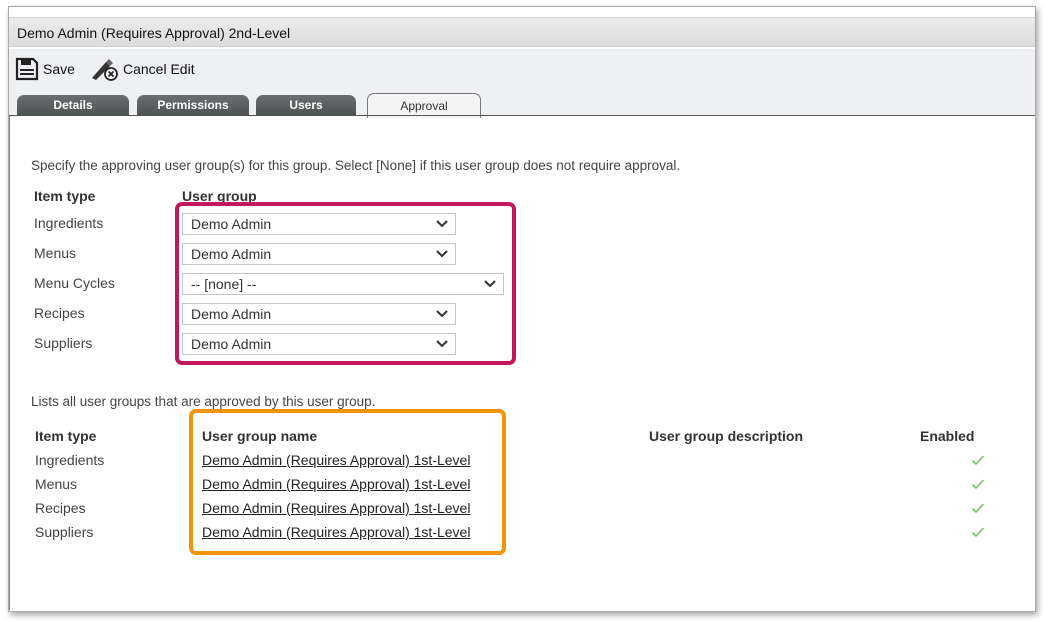 This screenshot has height=621, width=1044. What do you see at coordinates (59, 313) in the screenshot?
I see `item-type-recipes: Recipes` at bounding box center [59, 313].